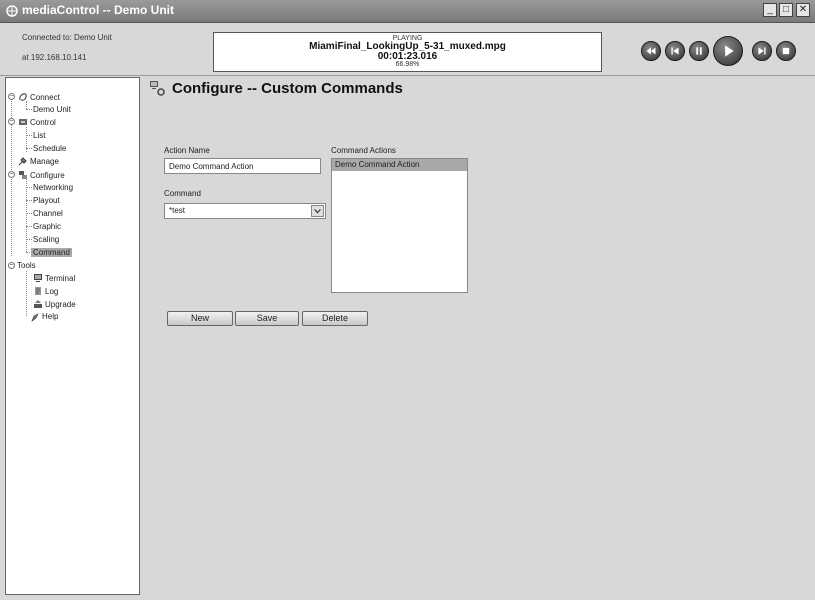 This screenshot has height=600, width=815. I want to click on nav-scaling: Scaling, so click(46, 239).